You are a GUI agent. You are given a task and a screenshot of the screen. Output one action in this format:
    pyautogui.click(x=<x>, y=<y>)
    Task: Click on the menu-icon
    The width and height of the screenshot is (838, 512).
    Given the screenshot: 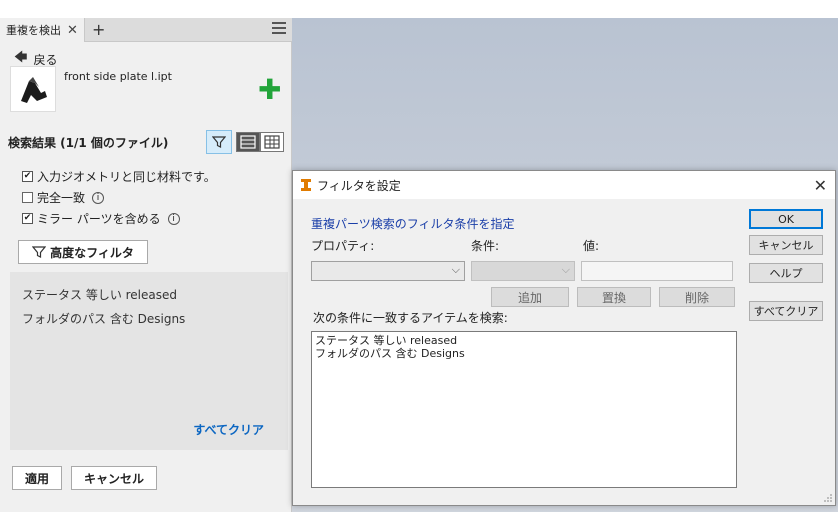 What is the action you would take?
    pyautogui.click(x=279, y=28)
    